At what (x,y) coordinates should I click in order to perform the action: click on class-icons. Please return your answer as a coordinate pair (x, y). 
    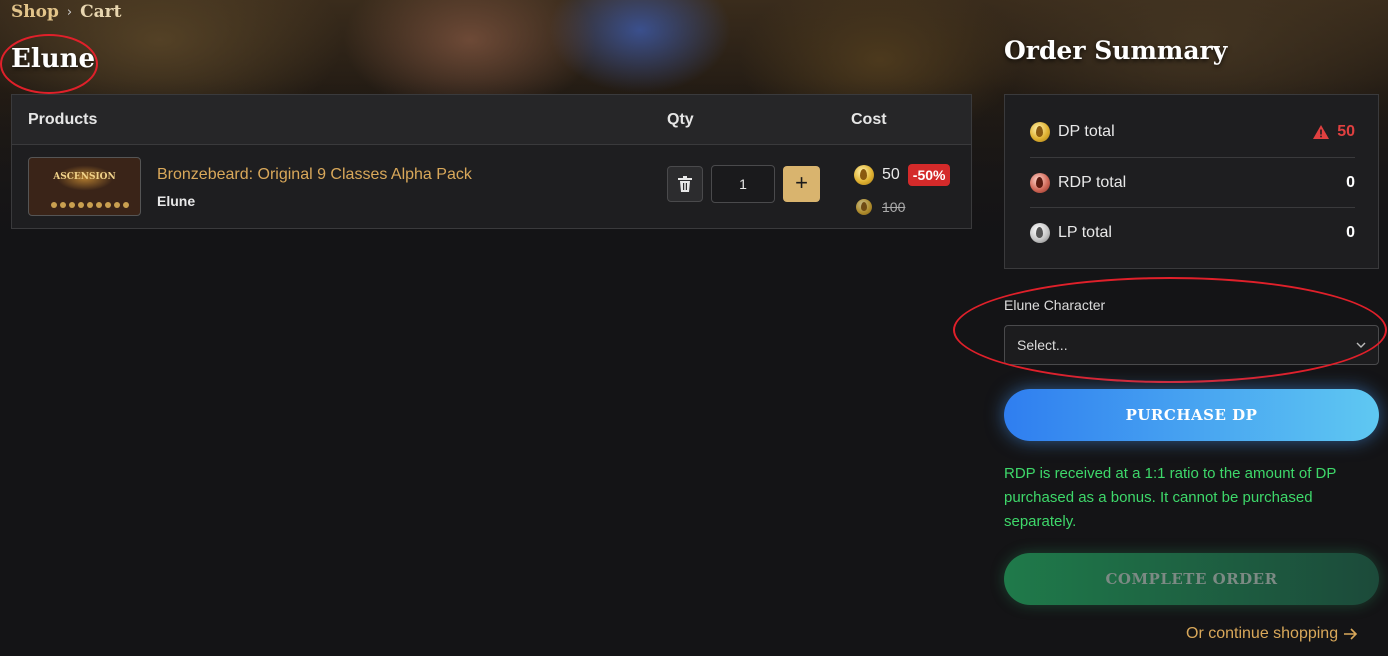
    Looking at the image, I should click on (90, 205).